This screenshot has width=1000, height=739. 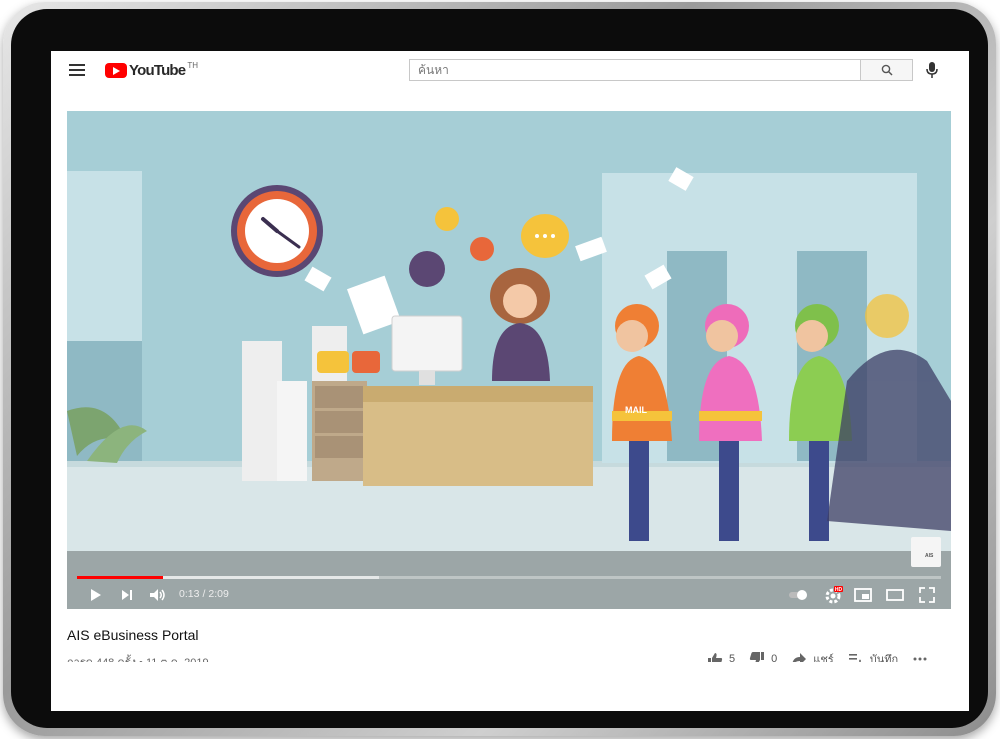 I want to click on volume-icon, so click(x=157, y=595).